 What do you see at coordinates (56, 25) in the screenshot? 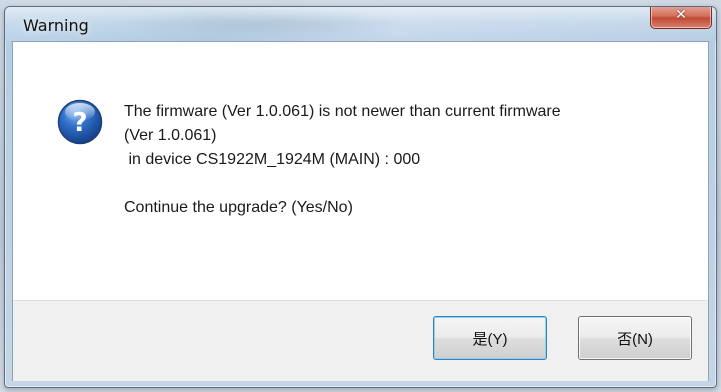
I see `dialog-title: Warning` at bounding box center [56, 25].